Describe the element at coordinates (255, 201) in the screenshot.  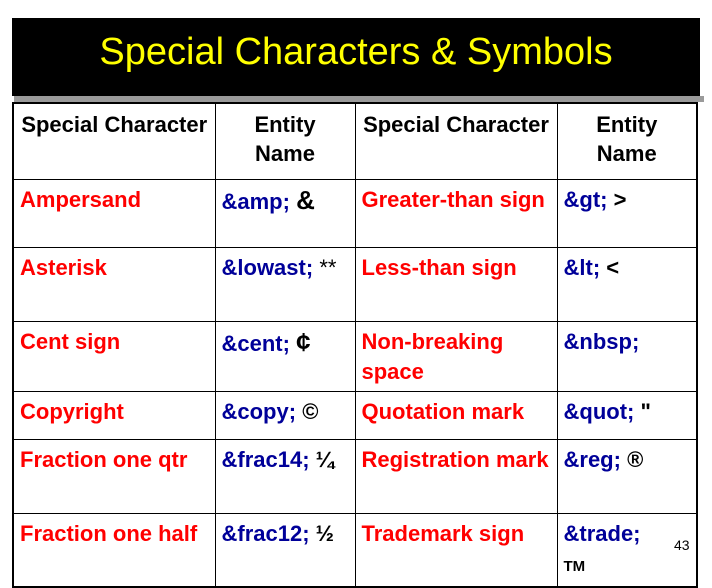
I see `entity-name: &amp;` at that location.